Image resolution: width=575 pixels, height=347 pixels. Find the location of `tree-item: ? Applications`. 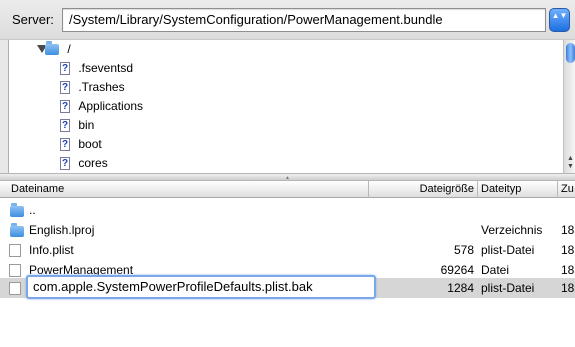

tree-item: ? Applications is located at coordinates (101, 106).